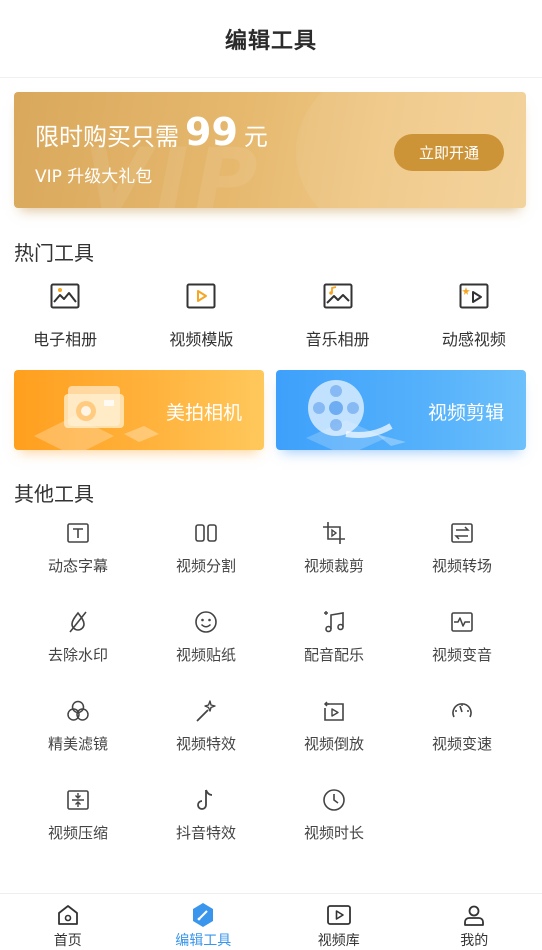  Describe the element at coordinates (255, 137) in the screenshot. I see `banner-price-unit: 元` at that location.